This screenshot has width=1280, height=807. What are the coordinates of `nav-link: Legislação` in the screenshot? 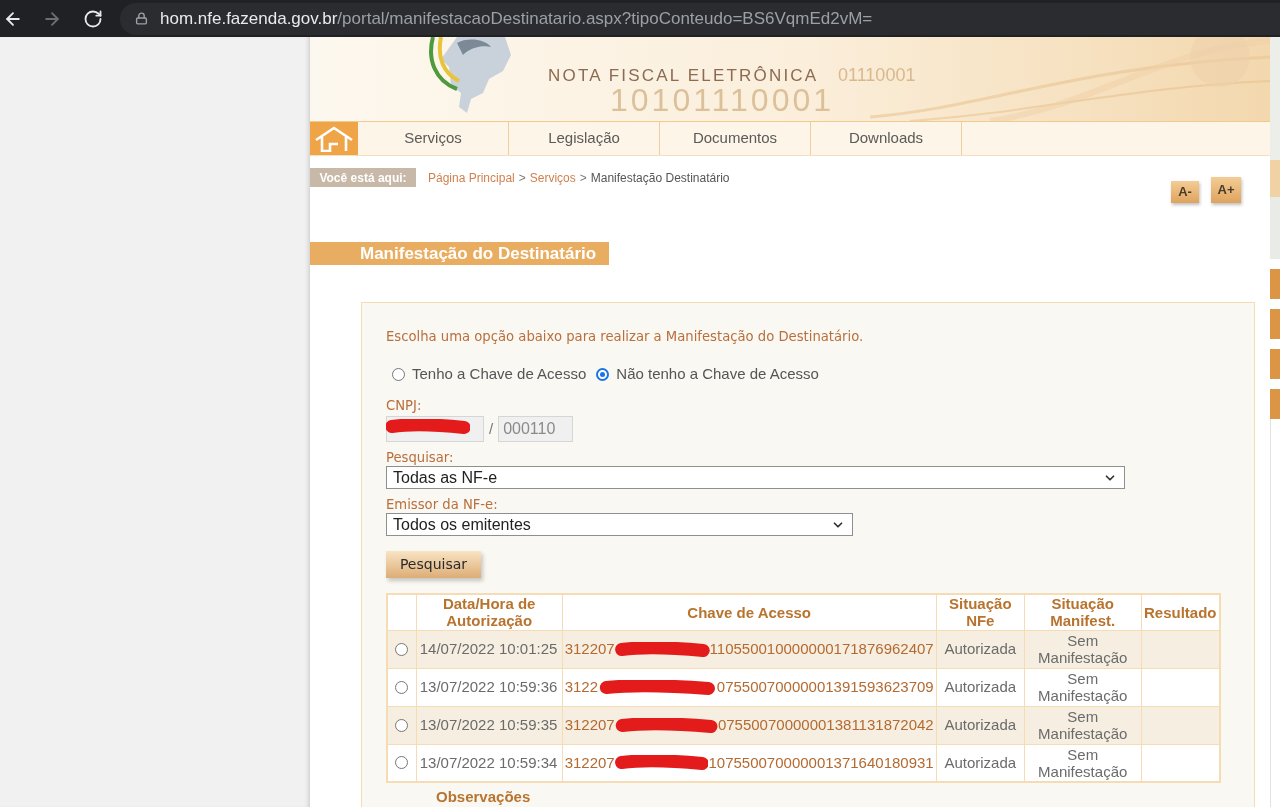 It's located at (584, 138).